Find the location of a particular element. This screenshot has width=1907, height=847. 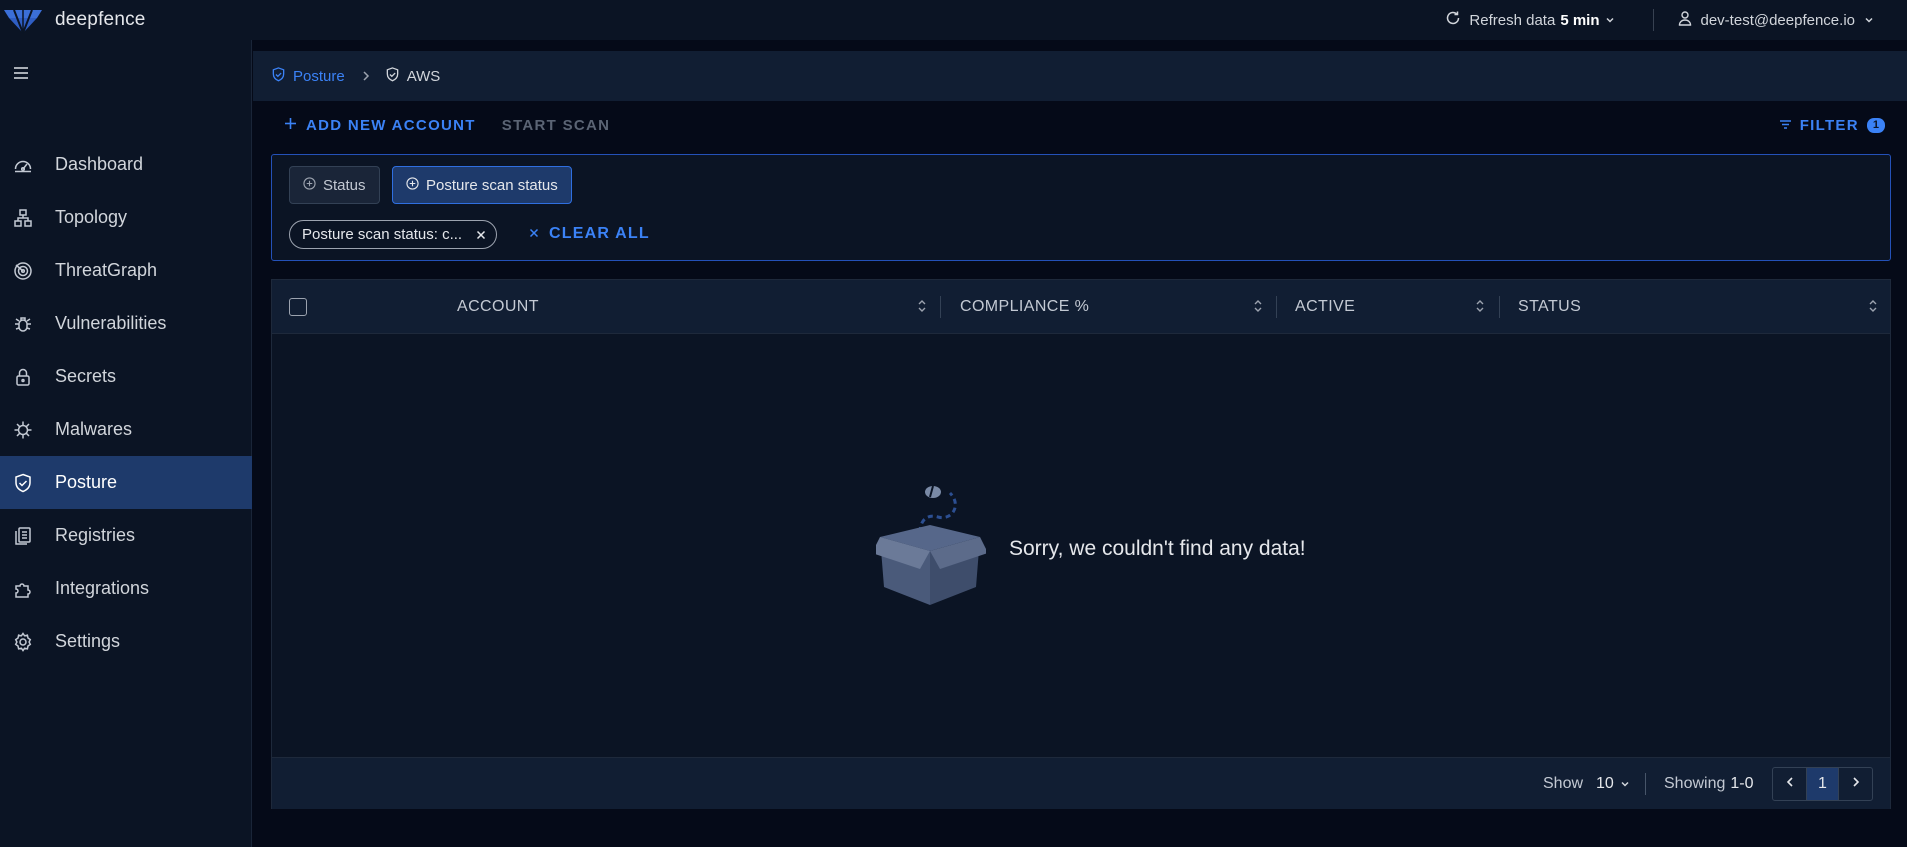

next-page-button is located at coordinates (1855, 784).